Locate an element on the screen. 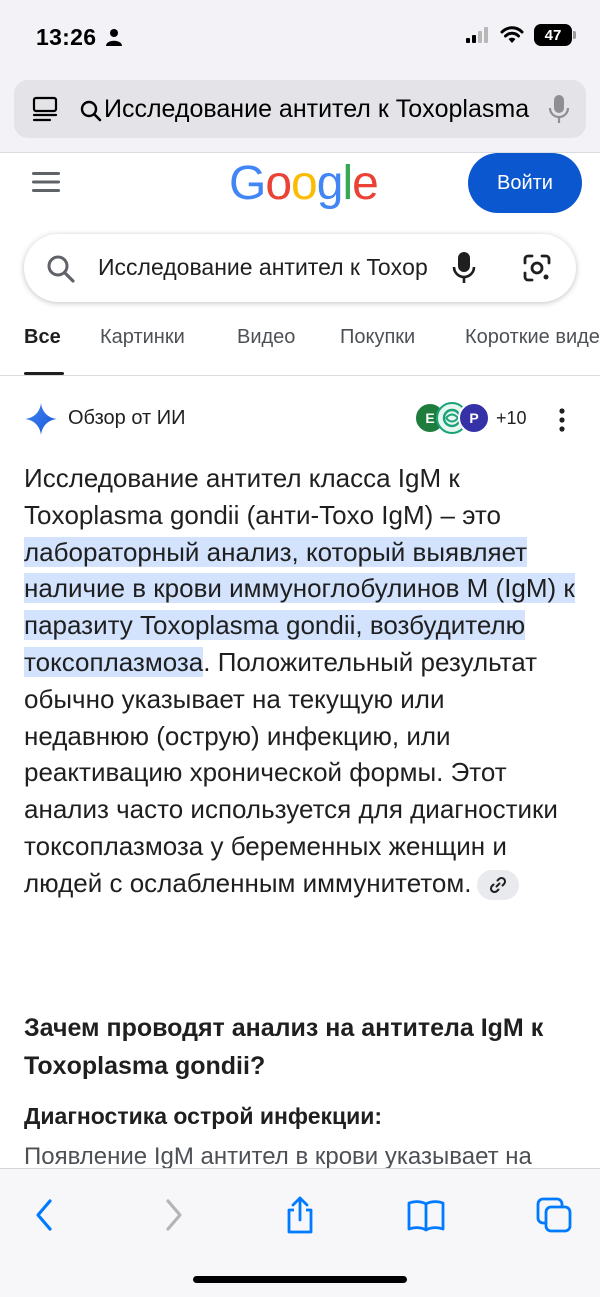 The image size is (600, 1297). logo-letter: G is located at coordinates (247, 183).